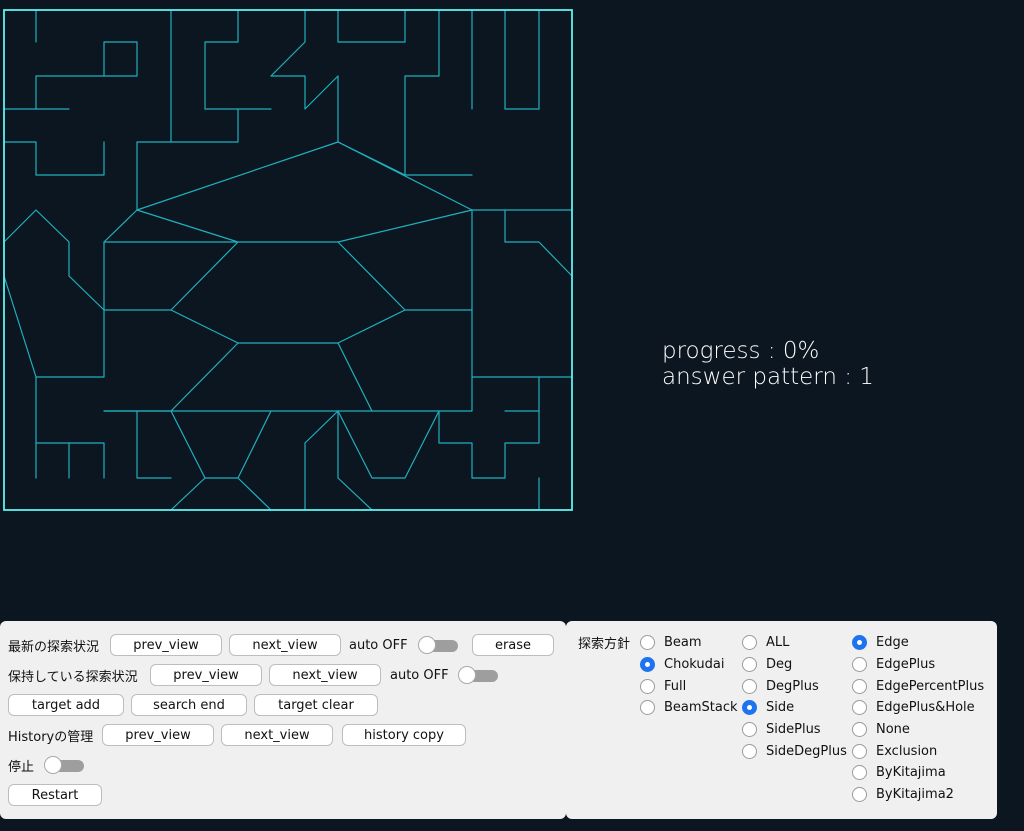 This screenshot has width=1024, height=831. I want to click on strategy-option-label: ALL, so click(778, 643).